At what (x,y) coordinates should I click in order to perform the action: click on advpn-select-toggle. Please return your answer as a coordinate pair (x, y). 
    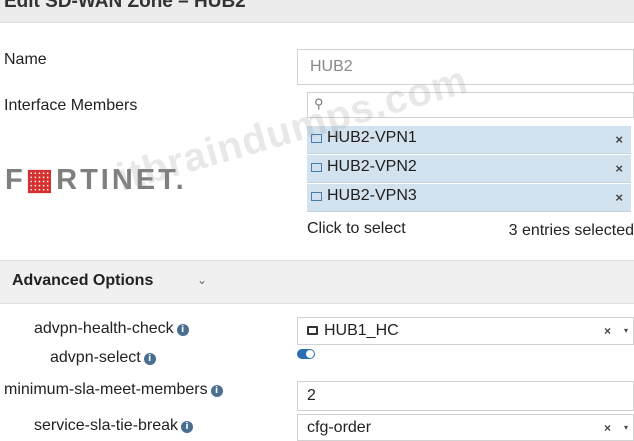
    Looking at the image, I should click on (306, 354).